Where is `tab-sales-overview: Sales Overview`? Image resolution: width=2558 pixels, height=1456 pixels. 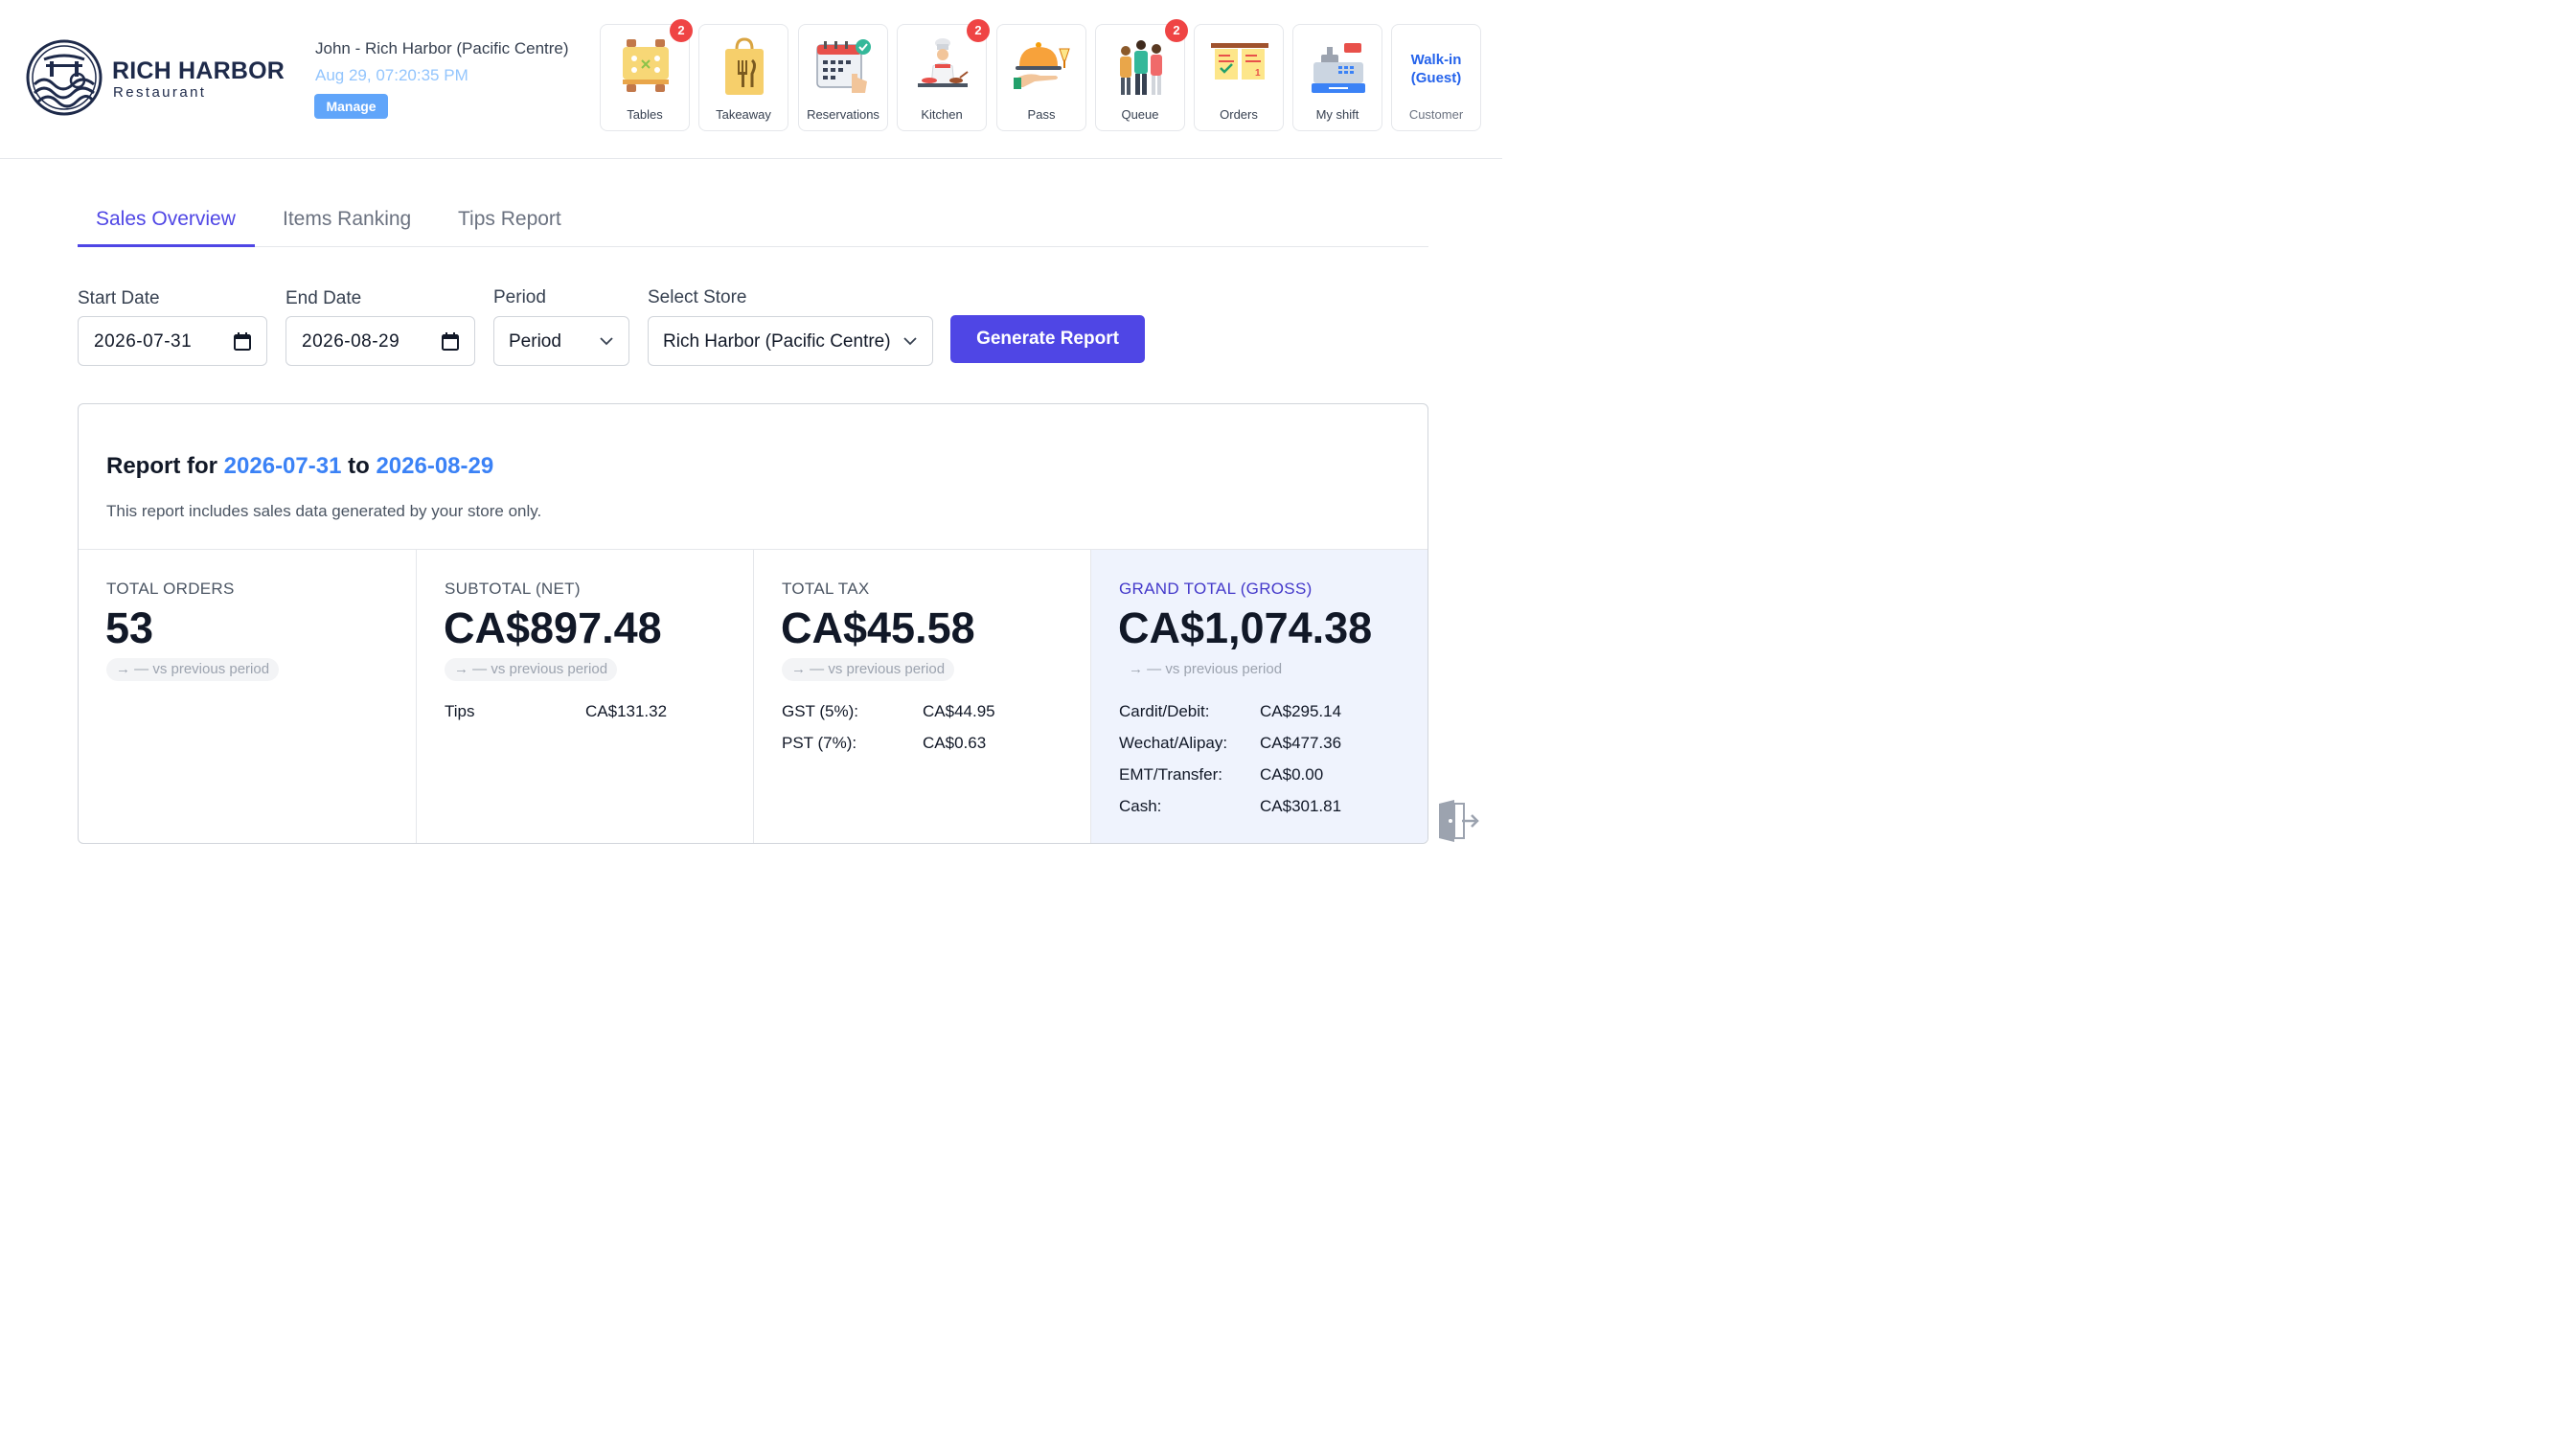 tab-sales-overview: Sales Overview is located at coordinates (166, 219).